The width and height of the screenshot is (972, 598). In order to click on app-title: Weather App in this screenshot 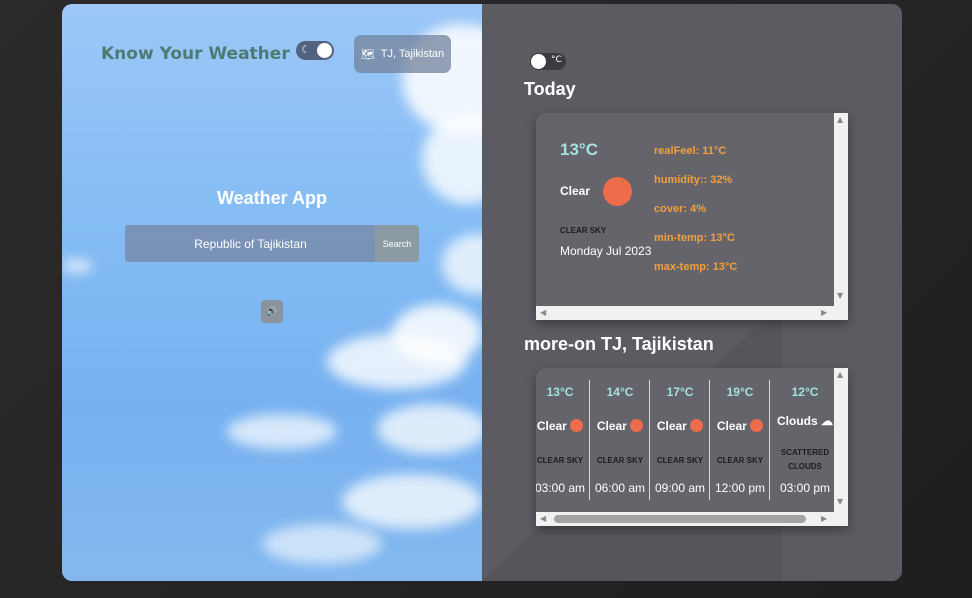, I will do `click(271, 198)`.